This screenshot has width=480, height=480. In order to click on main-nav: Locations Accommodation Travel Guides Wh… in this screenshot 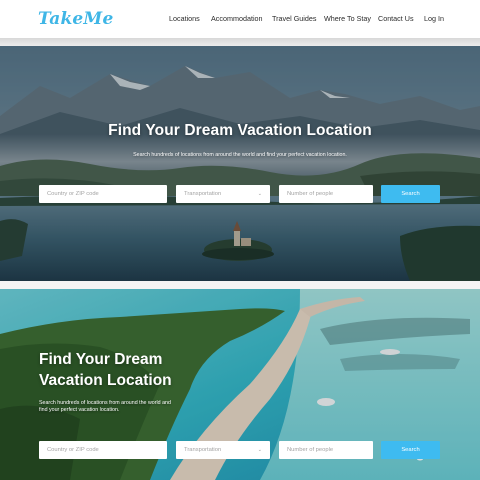, I will do `click(240, 19)`.